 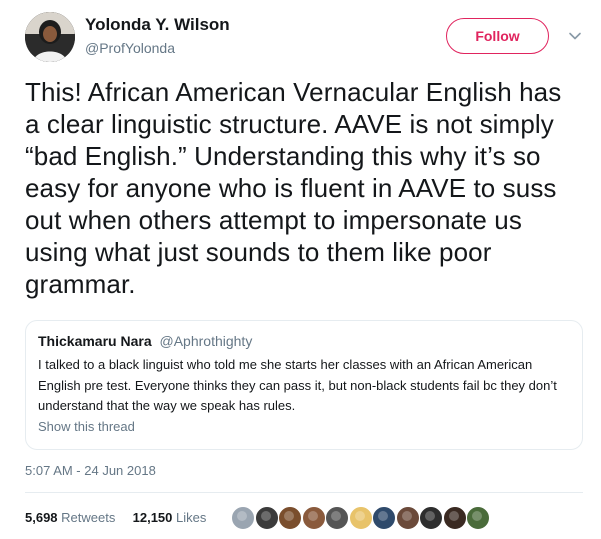 I want to click on tweet-stats: 5,698 Retweets 12,150 Likes, so click(x=115, y=517).